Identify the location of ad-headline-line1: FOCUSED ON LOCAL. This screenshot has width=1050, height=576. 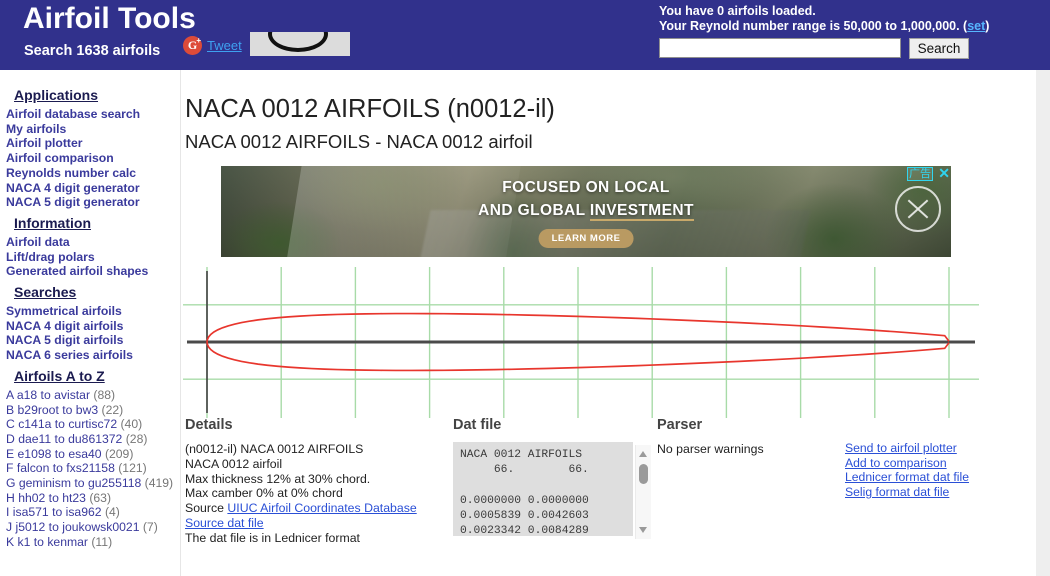
(586, 187).